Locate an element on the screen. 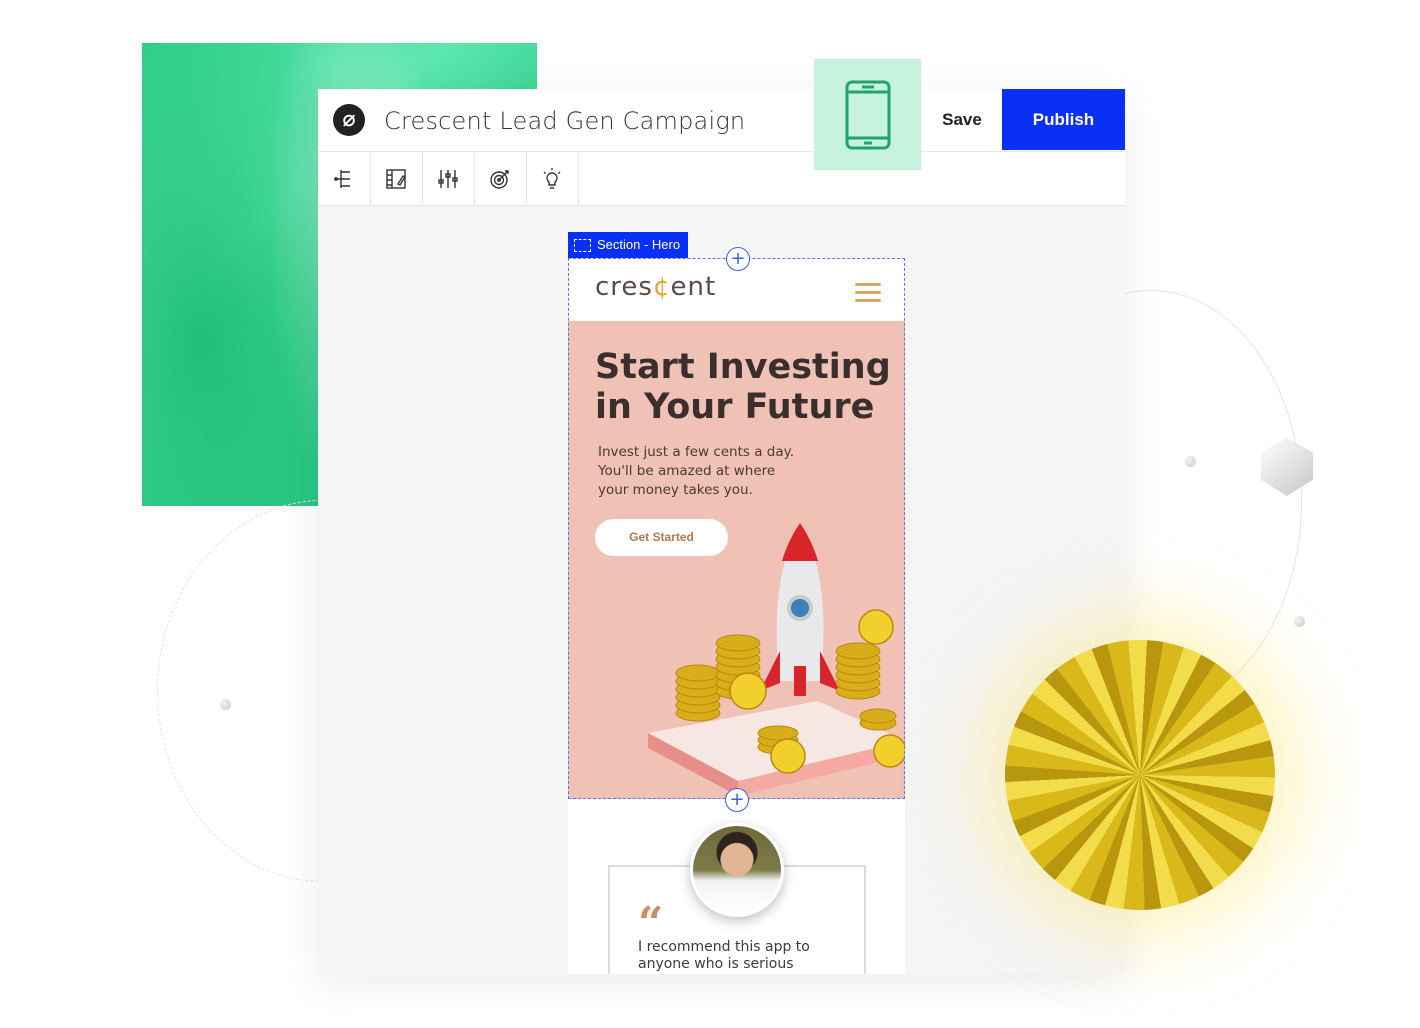 The width and height of the screenshot is (1420, 1028). ideas-tool-button is located at coordinates (552, 178).